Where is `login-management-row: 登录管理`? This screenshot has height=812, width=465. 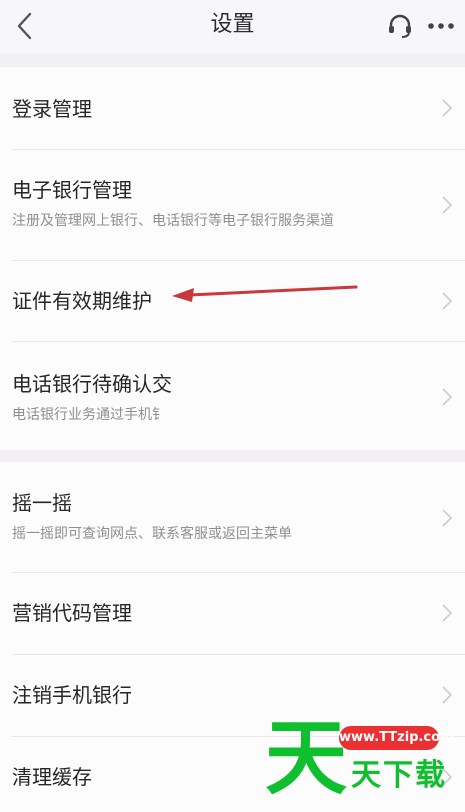 login-management-row: 登录管理 is located at coordinates (232, 108).